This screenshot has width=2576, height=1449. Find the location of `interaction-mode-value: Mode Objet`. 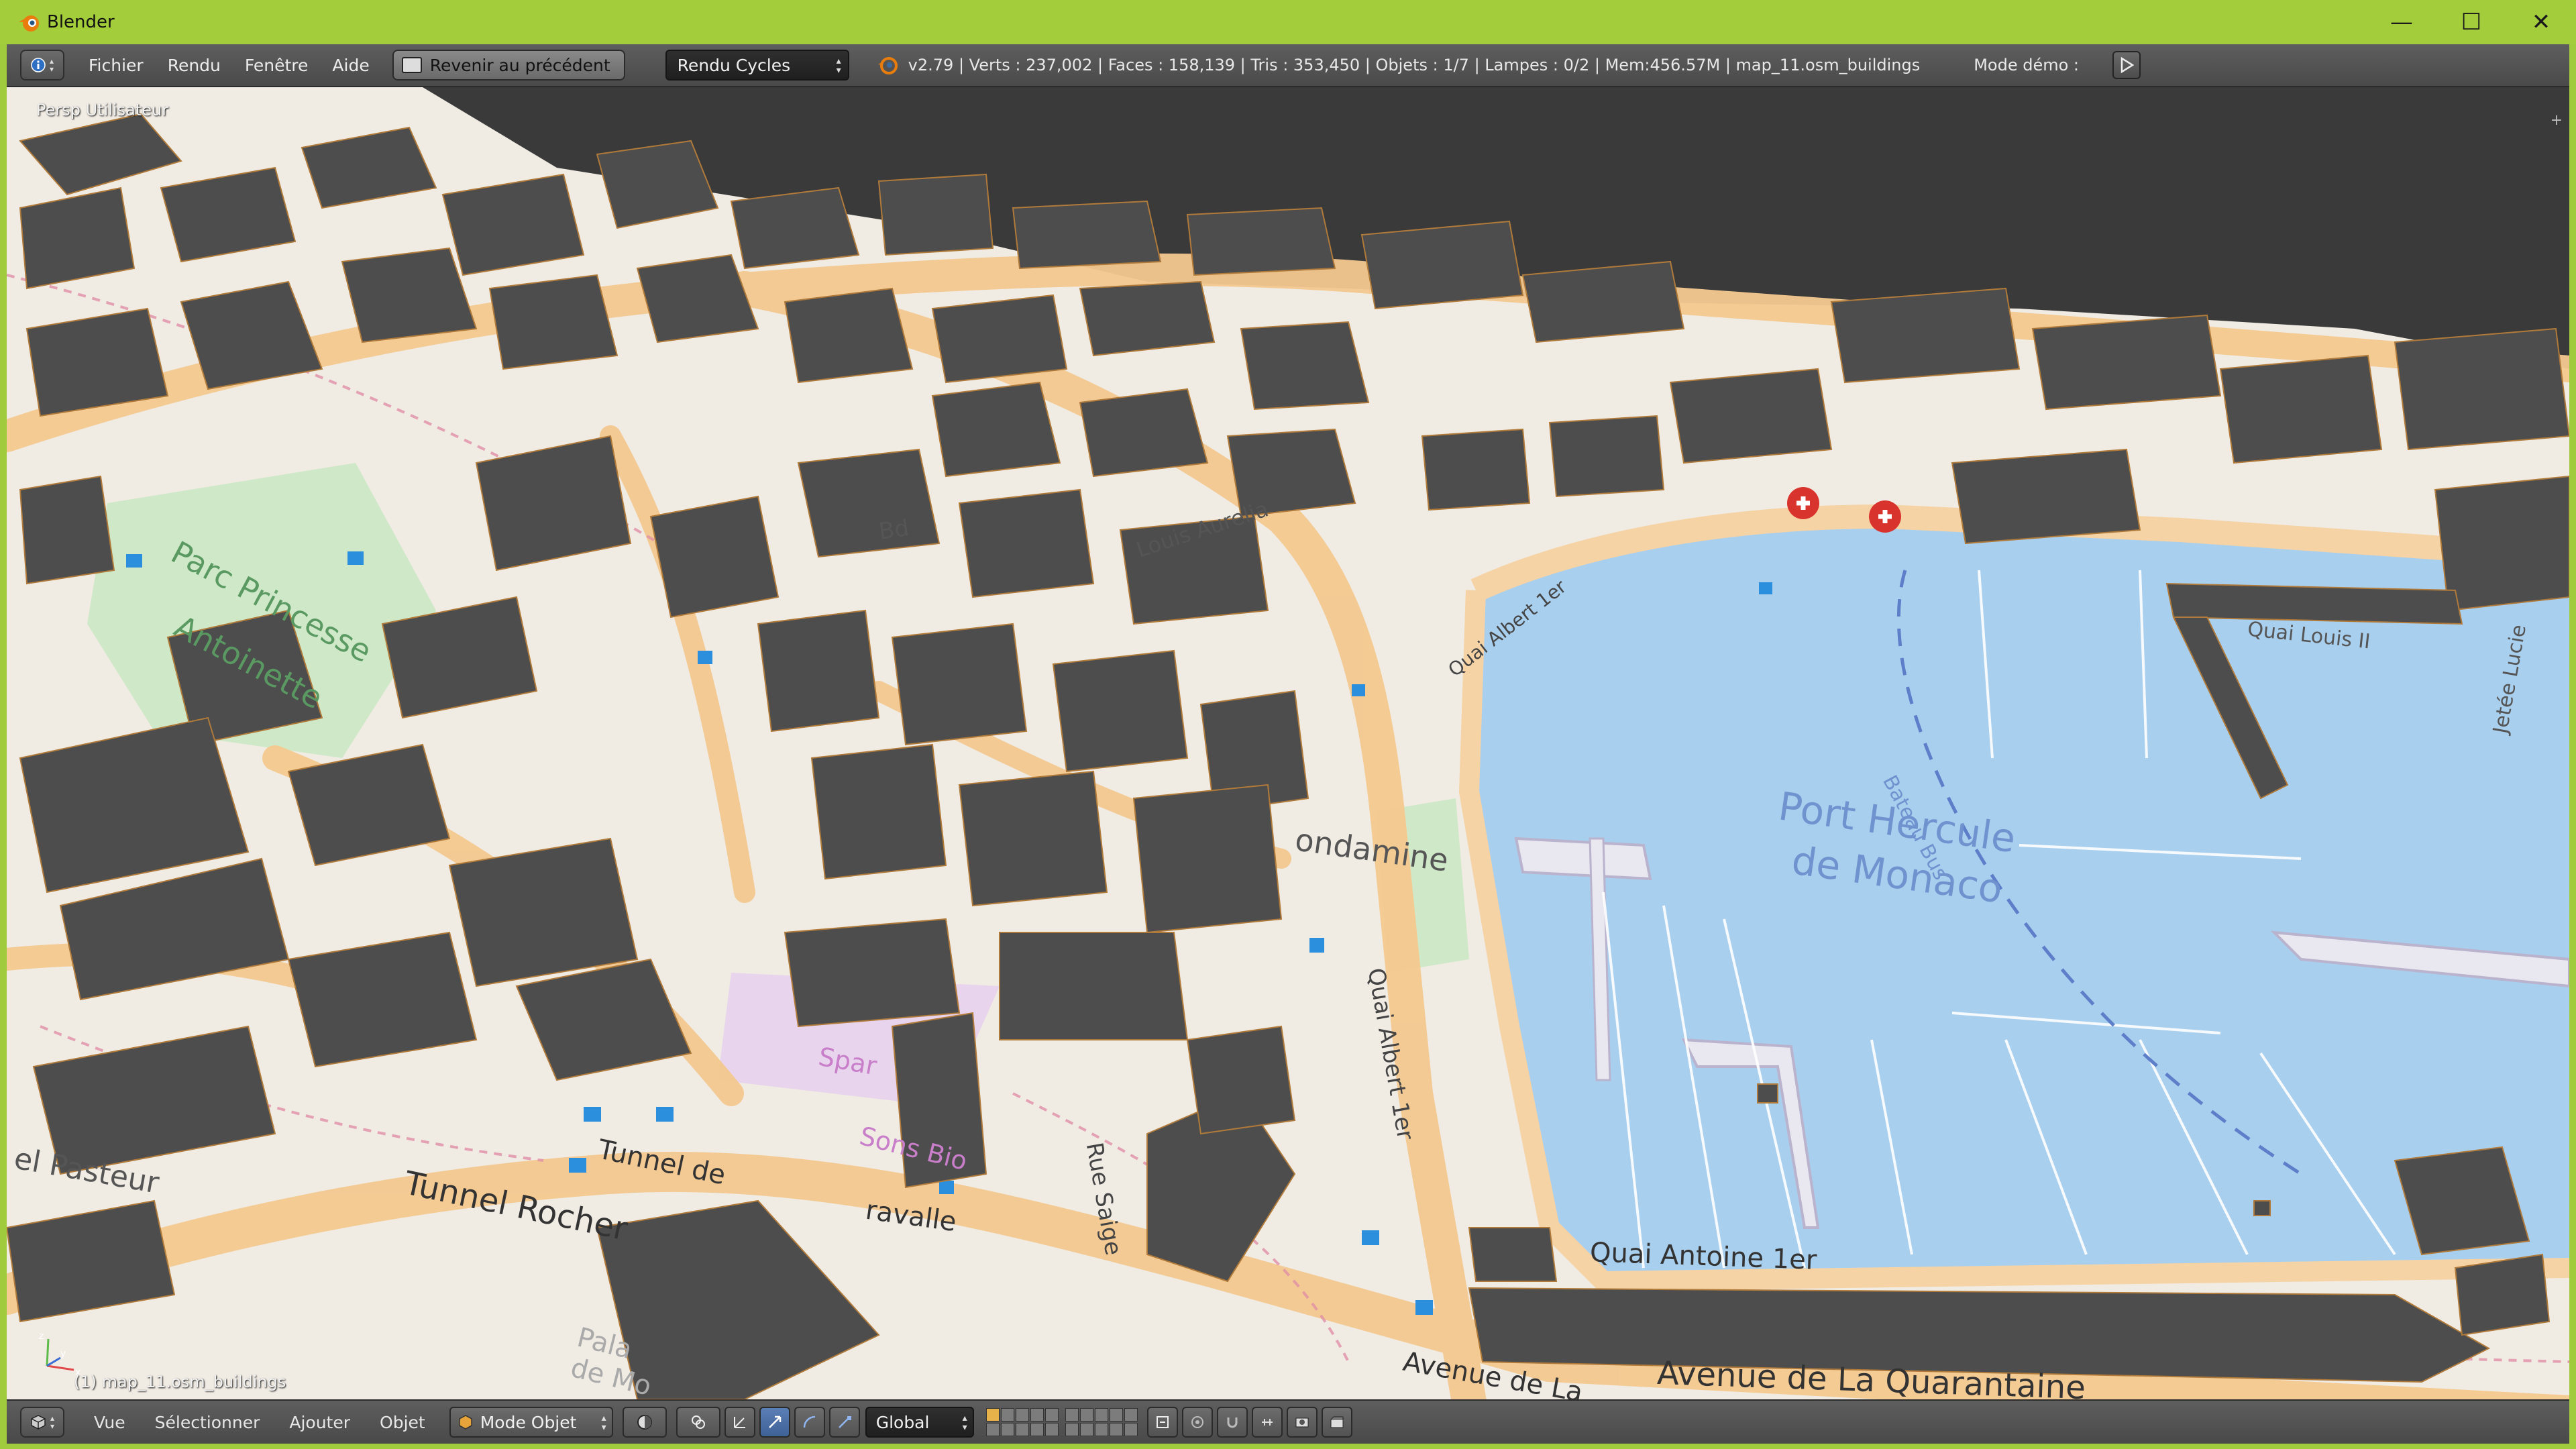

interaction-mode-value: Mode Objet is located at coordinates (528, 1422).